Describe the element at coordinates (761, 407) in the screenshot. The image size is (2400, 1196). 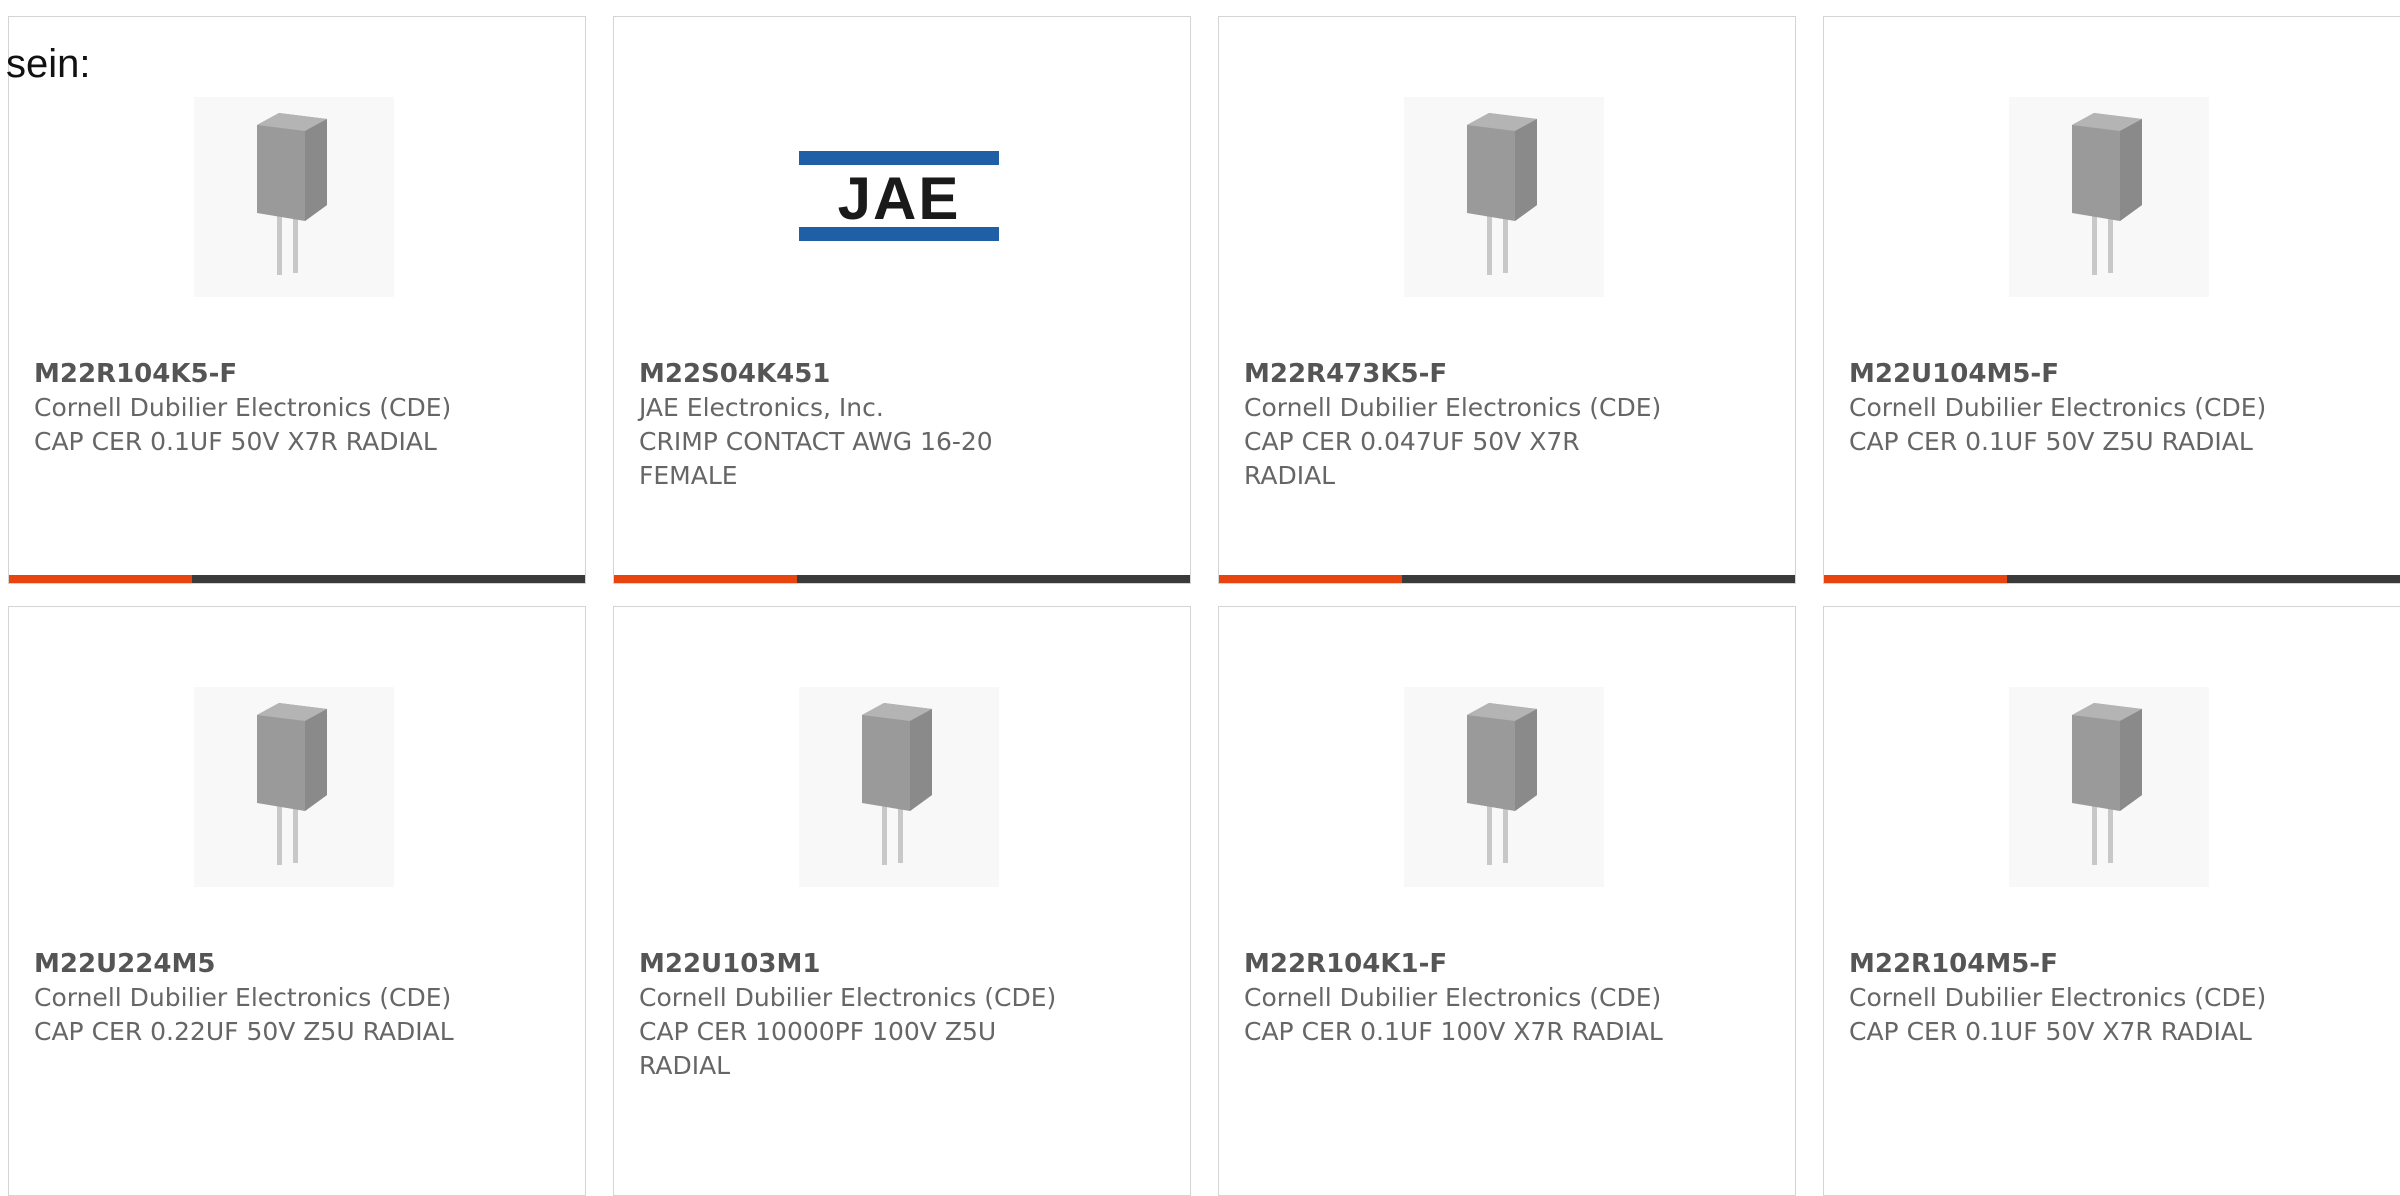
I see `manufacturer: JAE Electronics, Inc.` at that location.